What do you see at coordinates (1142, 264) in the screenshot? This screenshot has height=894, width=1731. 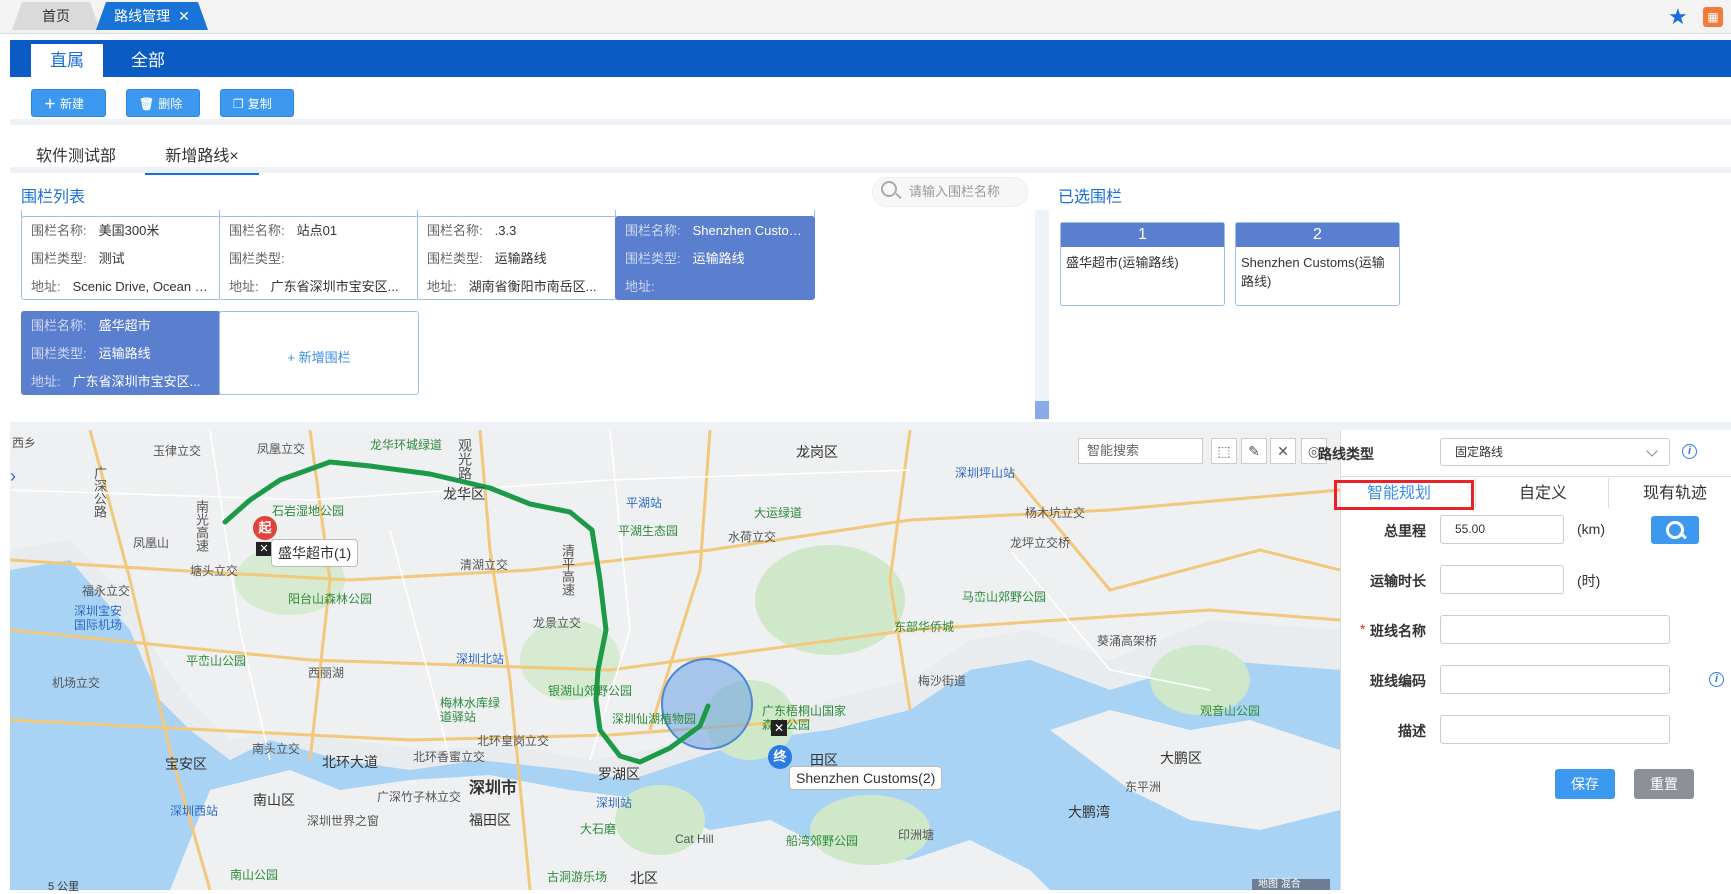 I see `selected-fence-card: 1 盛华超市(运输路线)` at bounding box center [1142, 264].